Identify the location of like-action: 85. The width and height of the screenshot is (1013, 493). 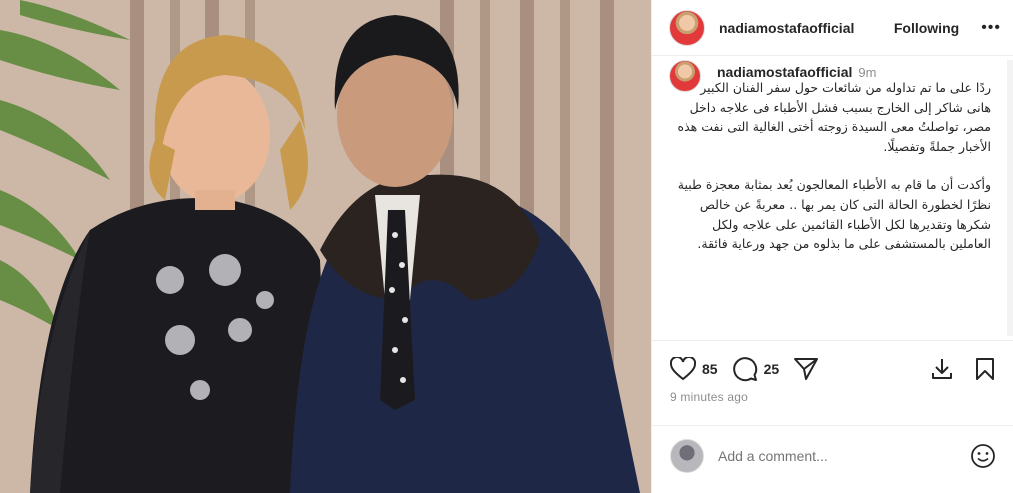
(694, 368).